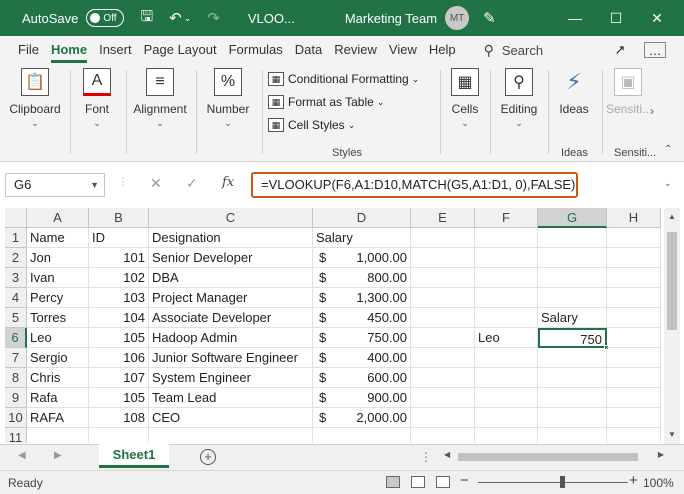 This screenshot has width=684, height=494. Describe the element at coordinates (16, 298) in the screenshot. I see `row-header-4: 4` at that location.